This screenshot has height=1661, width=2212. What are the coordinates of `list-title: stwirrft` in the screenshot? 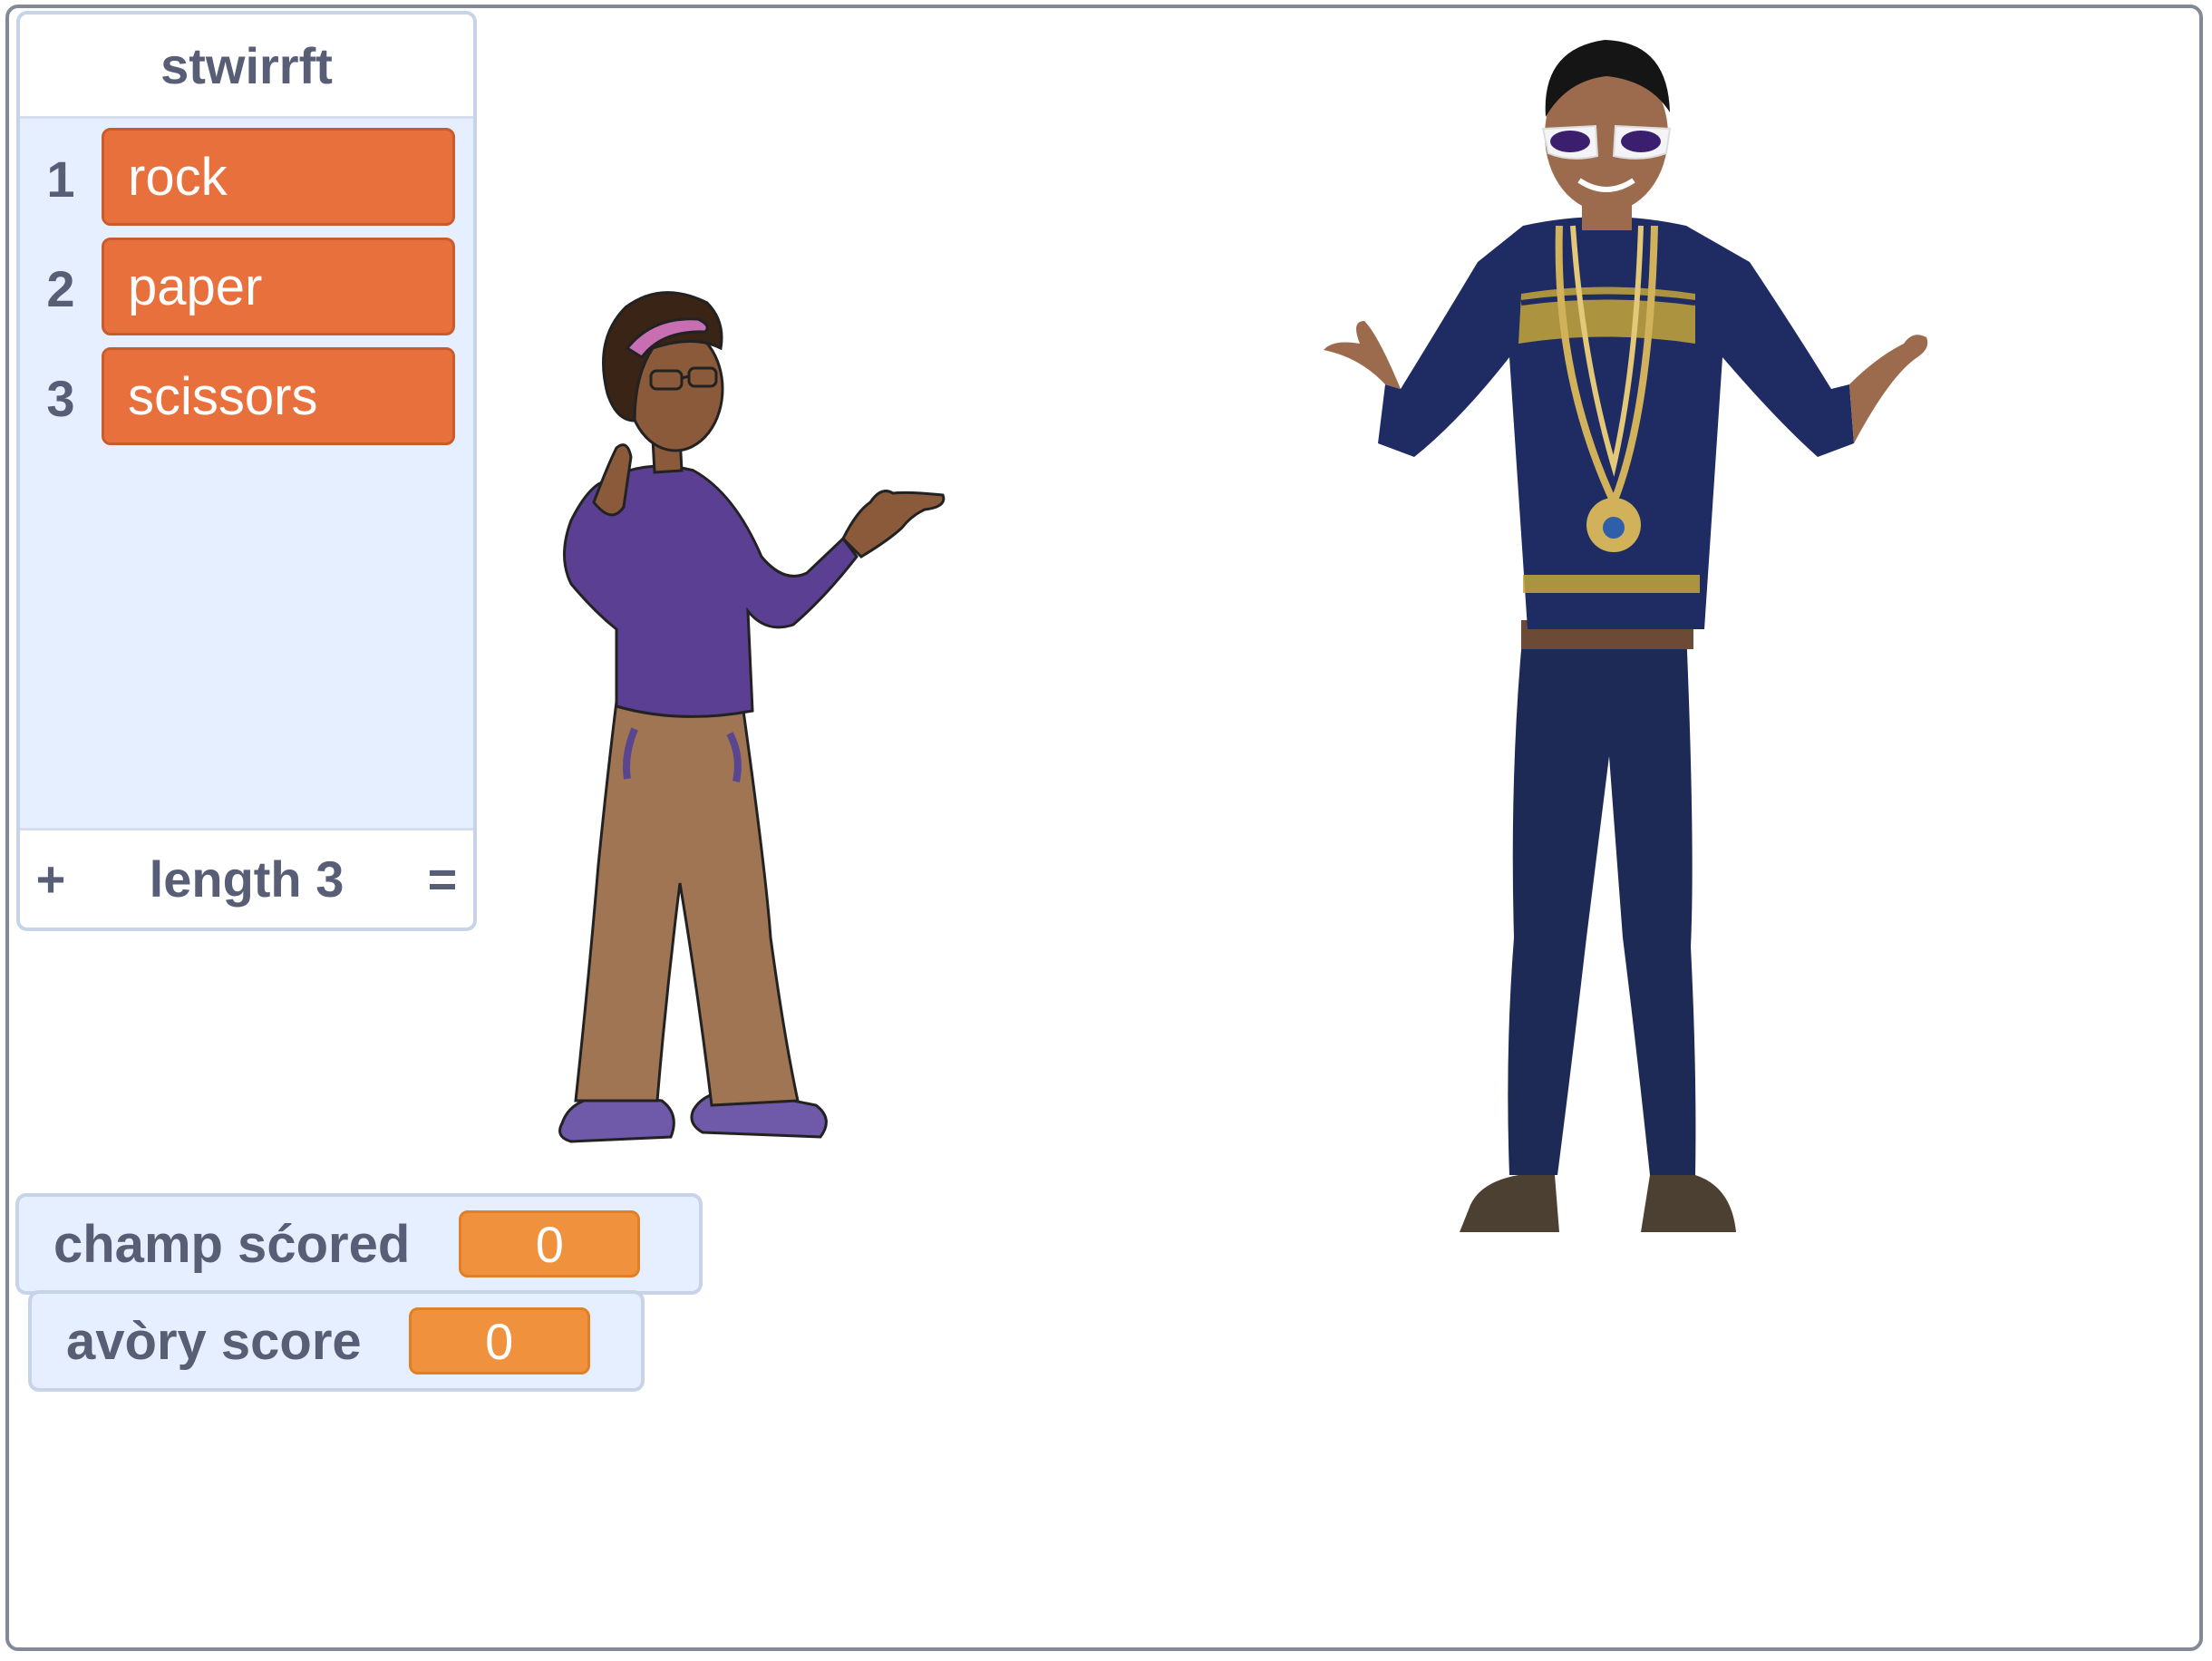 It's located at (246, 67).